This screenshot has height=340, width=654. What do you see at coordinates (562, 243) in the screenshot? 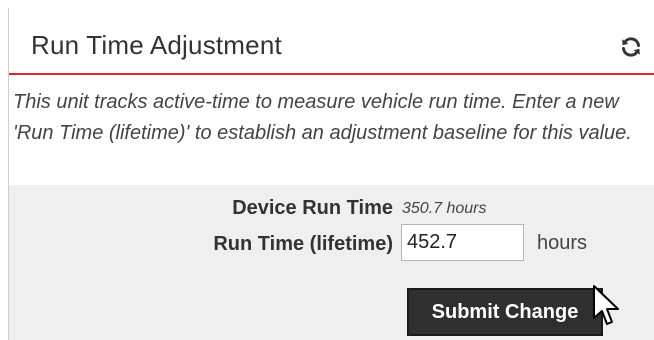
I see `hours-unit-label: hours` at bounding box center [562, 243].